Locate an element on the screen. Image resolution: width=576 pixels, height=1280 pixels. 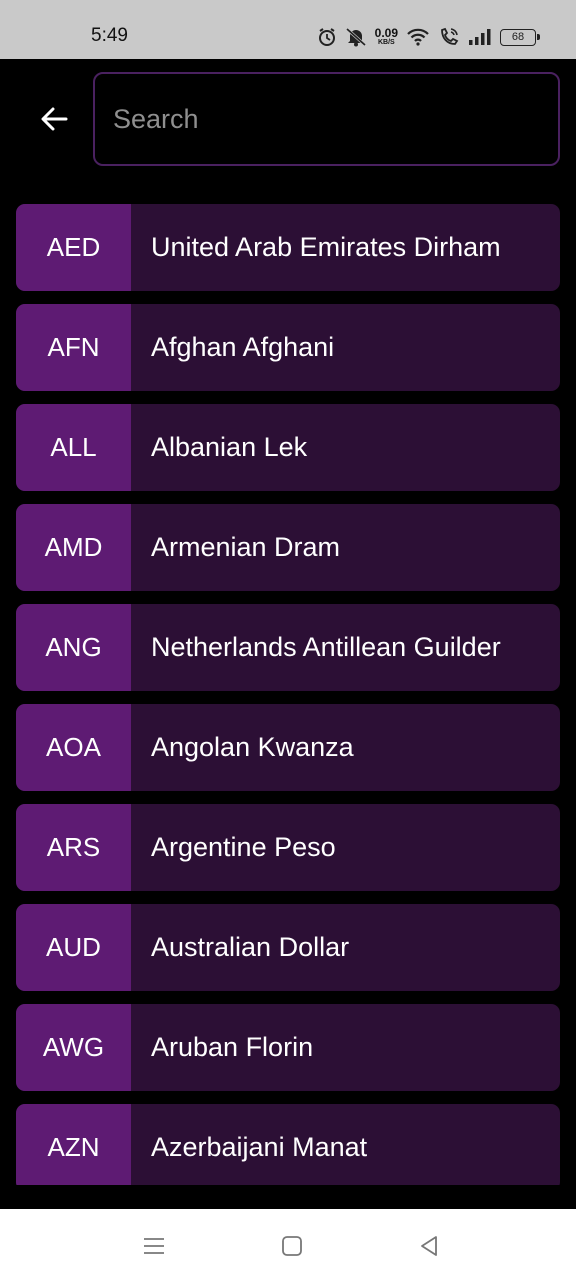
mute-icon is located at coordinates (356, 37).